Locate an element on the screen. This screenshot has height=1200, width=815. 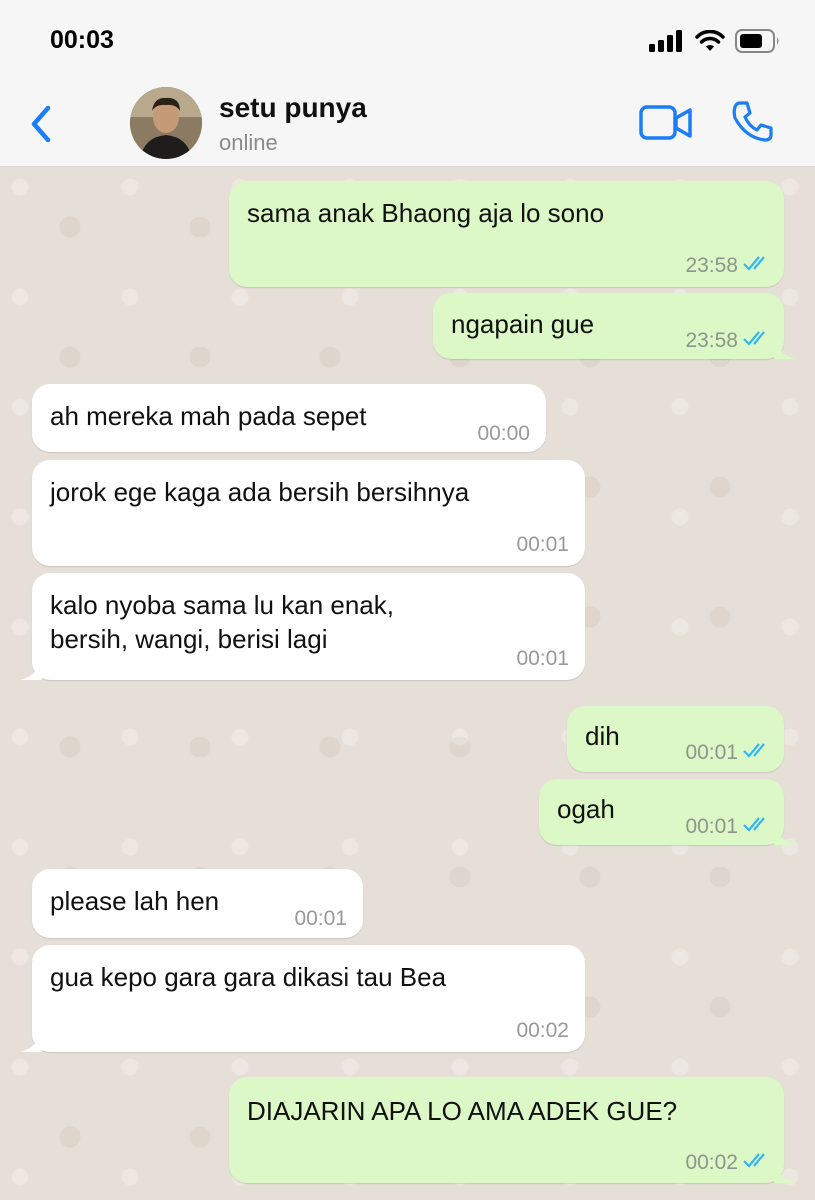
message-bubble-incoming: ah mereka mah pada sepet 00:00 is located at coordinates (289, 418).